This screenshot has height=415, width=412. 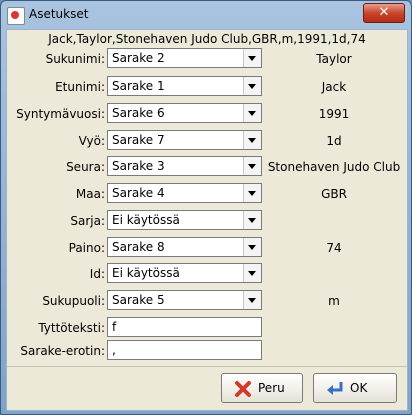 What do you see at coordinates (85, 167) in the screenshot?
I see `field-label: Seura:` at bounding box center [85, 167].